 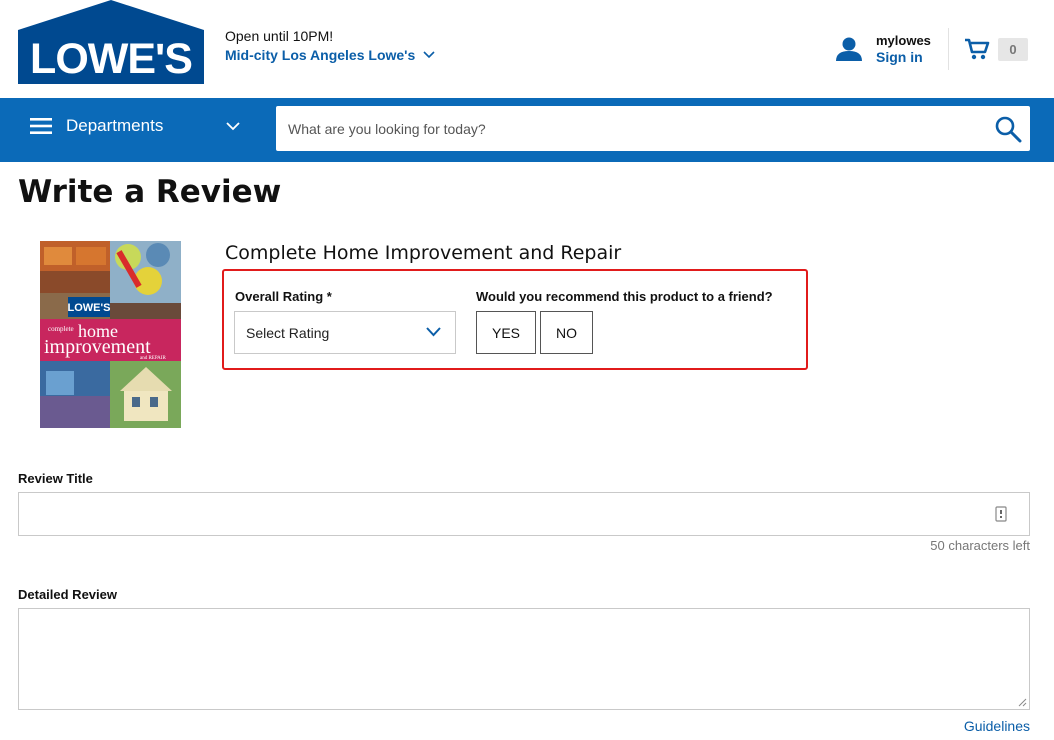 I want to click on review-title-field, so click(x=524, y=514).